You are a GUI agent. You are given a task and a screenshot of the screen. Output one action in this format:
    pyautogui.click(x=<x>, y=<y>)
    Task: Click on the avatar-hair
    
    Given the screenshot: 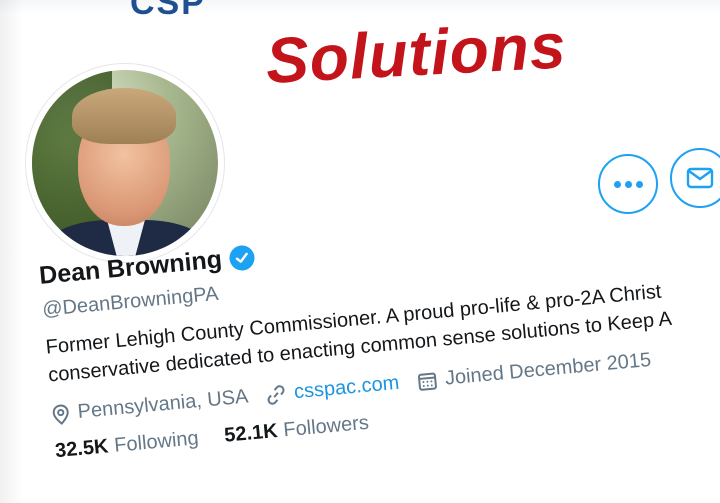 What is the action you would take?
    pyautogui.click(x=124, y=116)
    